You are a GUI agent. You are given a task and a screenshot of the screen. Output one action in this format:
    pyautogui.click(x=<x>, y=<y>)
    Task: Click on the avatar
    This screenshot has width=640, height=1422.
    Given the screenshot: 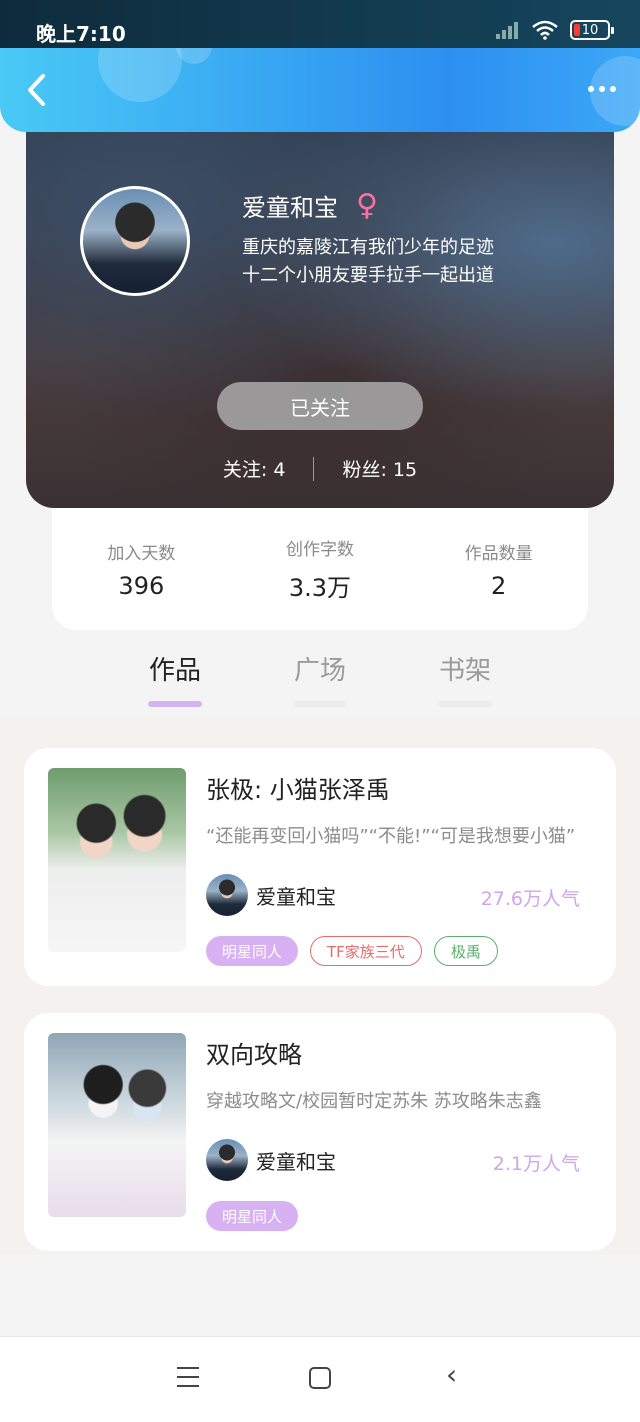 What is the action you would take?
    pyautogui.click(x=135, y=241)
    